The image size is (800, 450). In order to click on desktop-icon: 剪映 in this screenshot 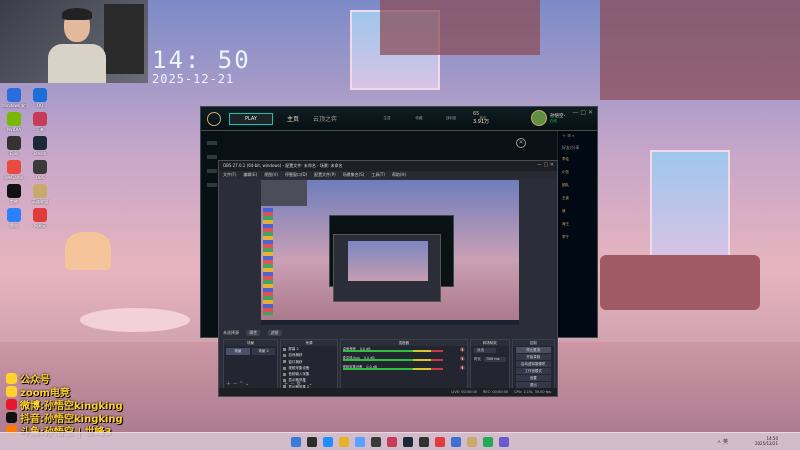, I will do `click(14, 194)`.